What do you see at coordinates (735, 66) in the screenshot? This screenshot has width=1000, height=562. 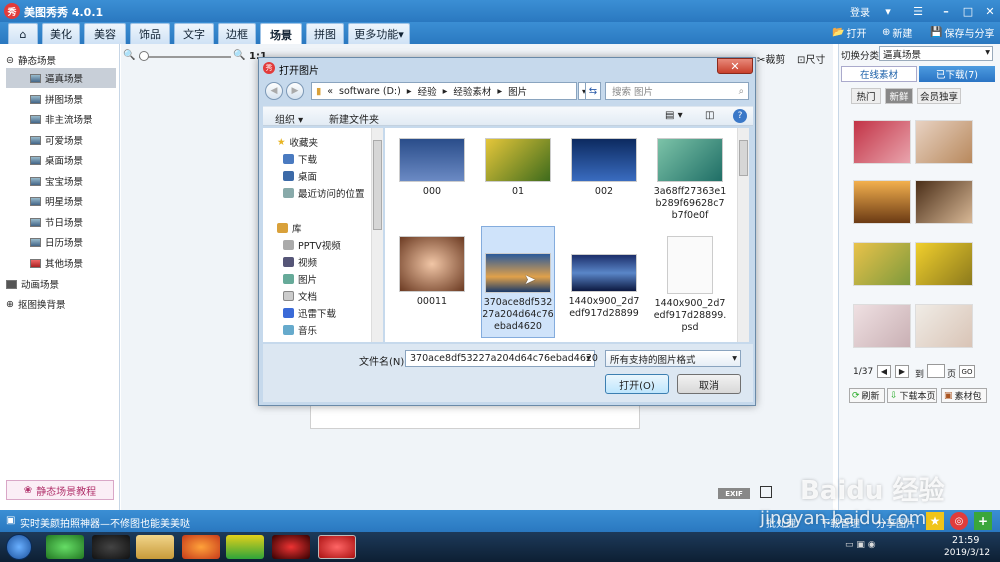 I see `dialog-close-icon: ✕` at bounding box center [735, 66].